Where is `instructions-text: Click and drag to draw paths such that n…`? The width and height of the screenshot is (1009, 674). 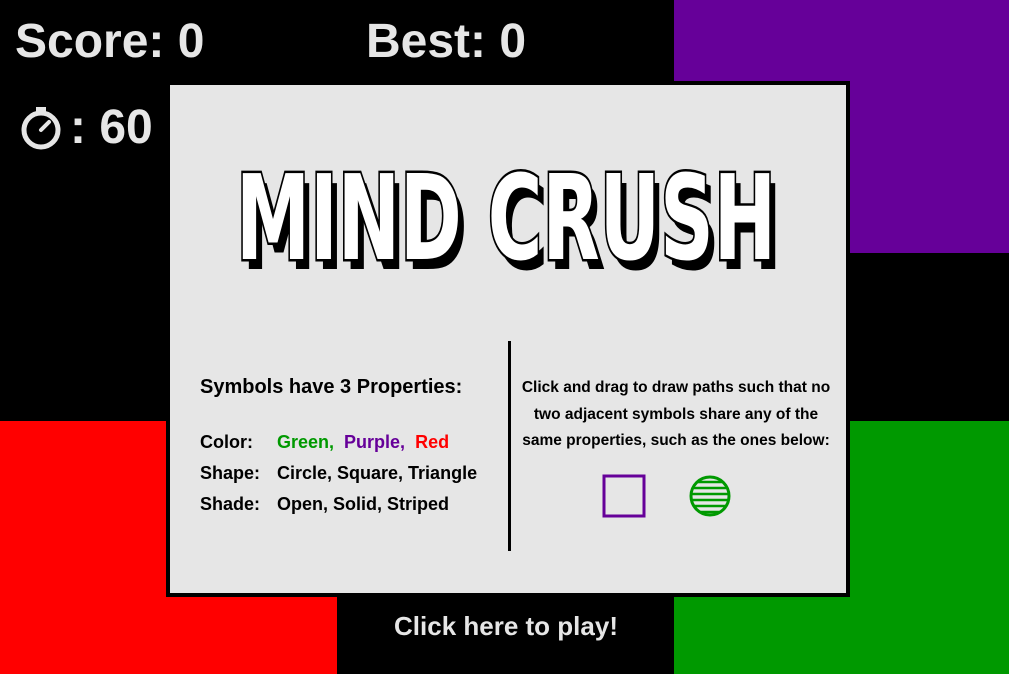 instructions-text: Click and drag to draw paths such that n… is located at coordinates (676, 414).